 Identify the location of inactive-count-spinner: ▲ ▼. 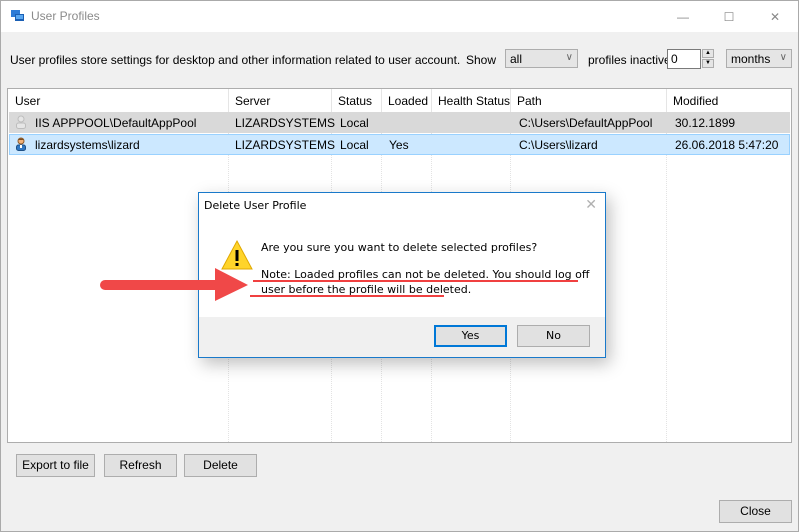
(708, 59).